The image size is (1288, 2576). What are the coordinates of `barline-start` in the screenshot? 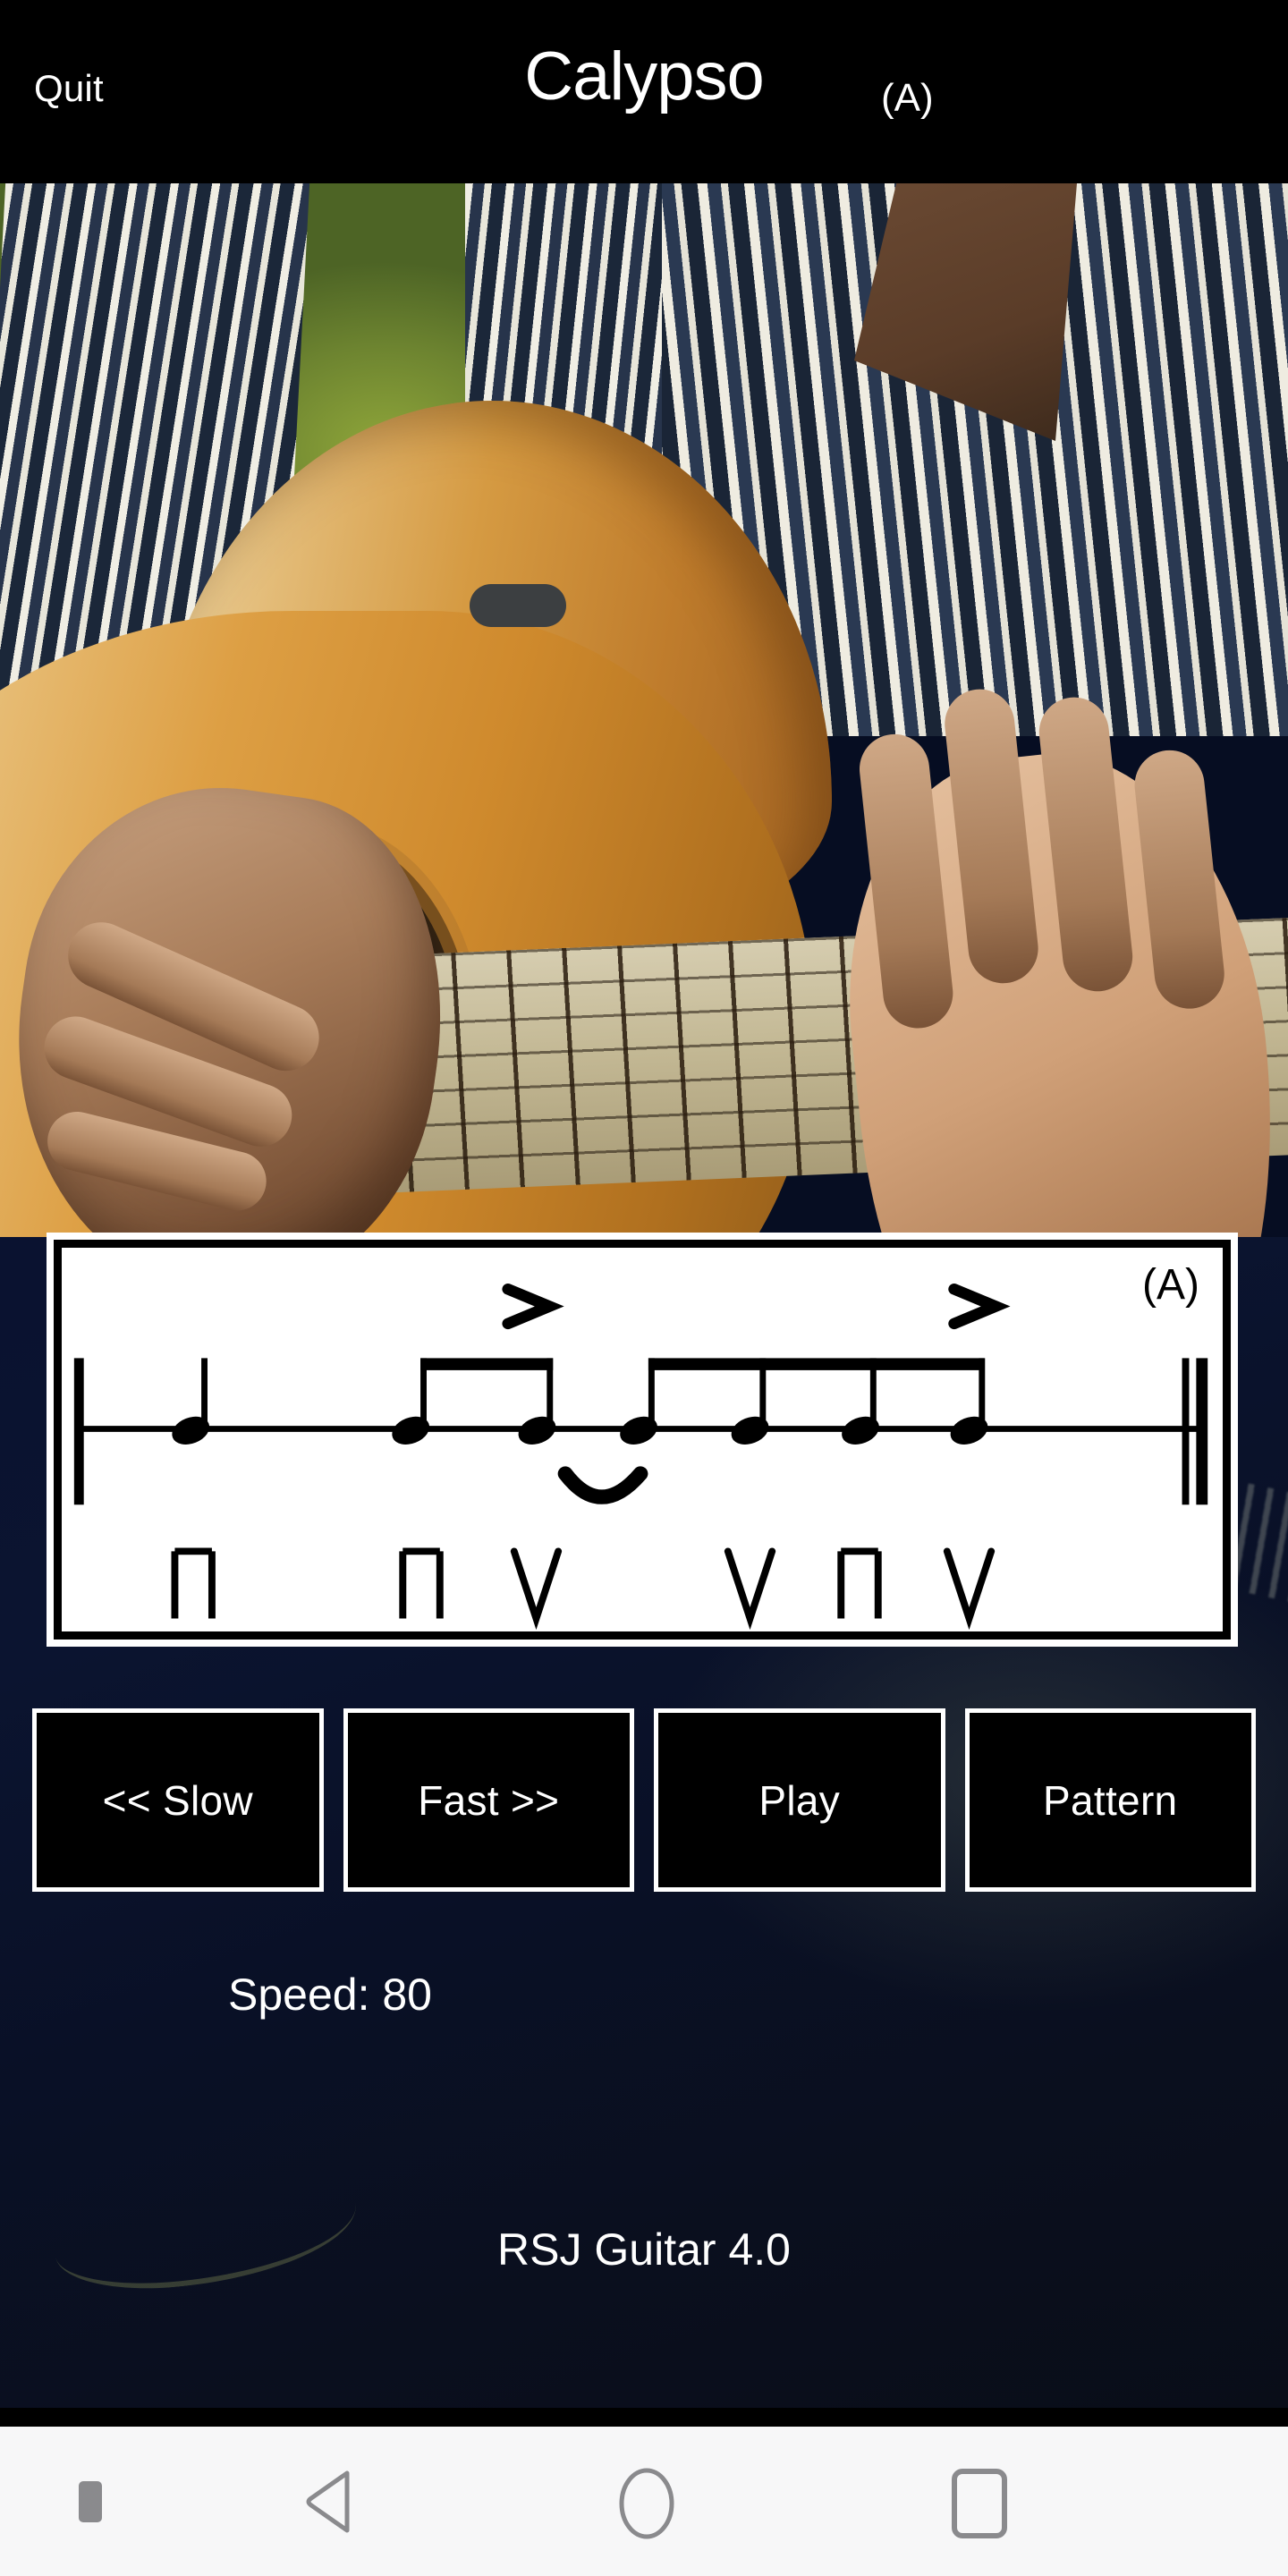 It's located at (78, 1431).